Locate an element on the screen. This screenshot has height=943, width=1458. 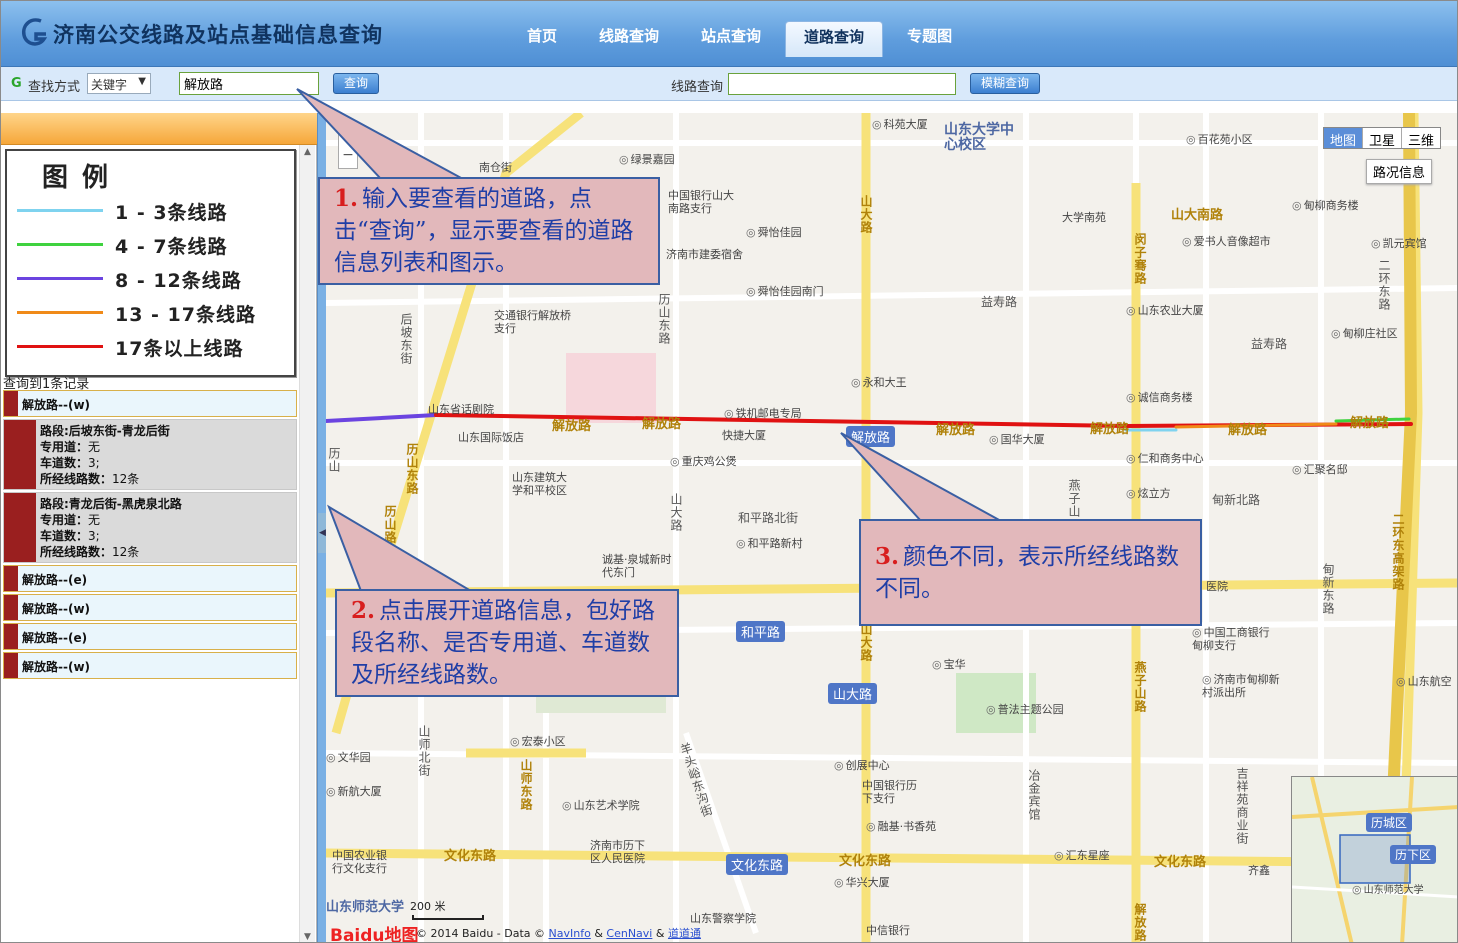
callout-text: 输入要查看的道路，点击“查询”，显示要查看的道路信息列表和图示。 is located at coordinates (484, 231).